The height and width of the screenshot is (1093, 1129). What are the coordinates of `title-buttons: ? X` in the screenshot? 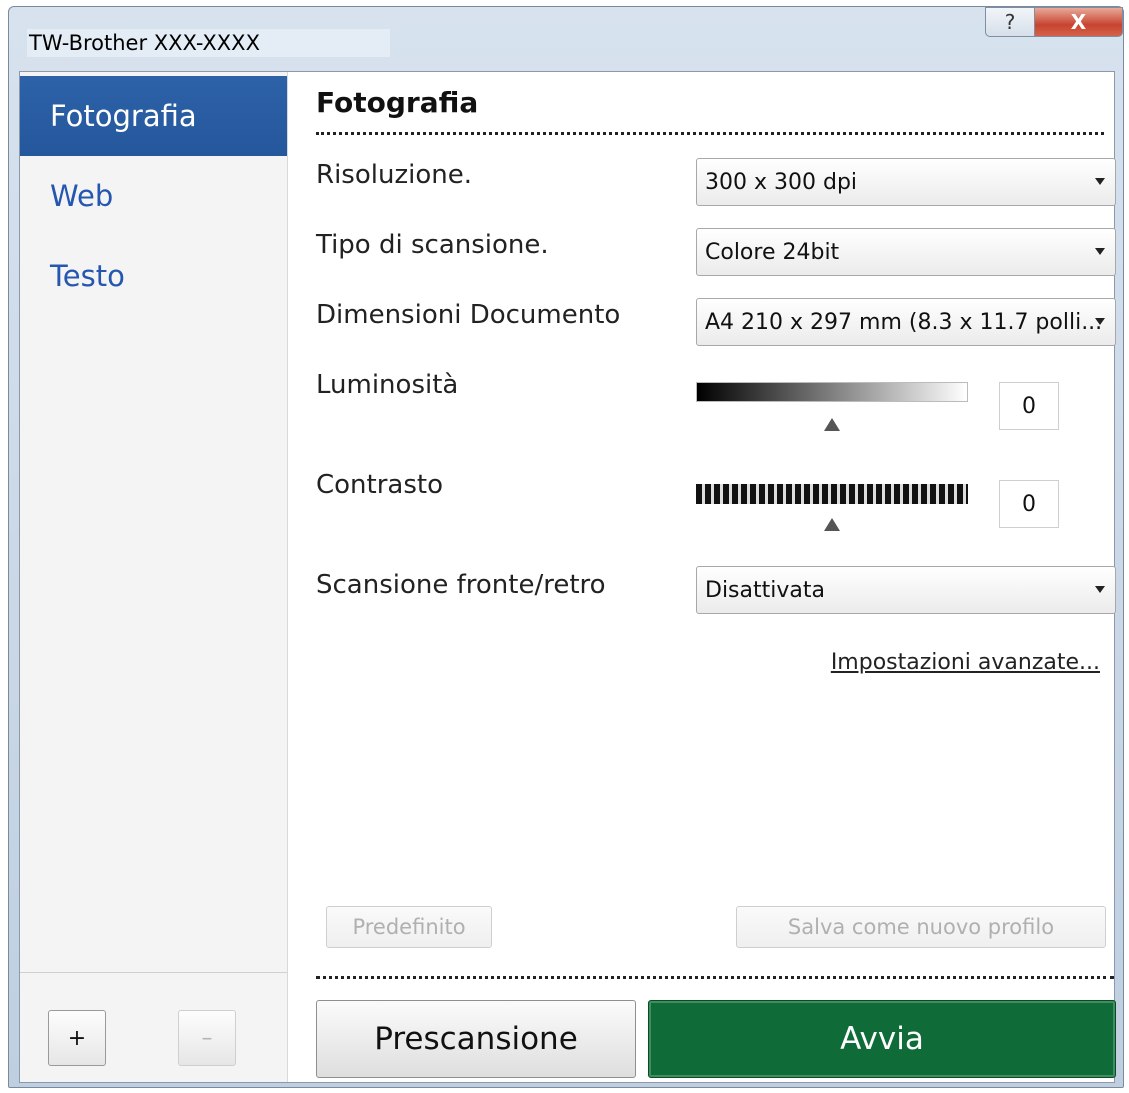 It's located at (1054, 23).